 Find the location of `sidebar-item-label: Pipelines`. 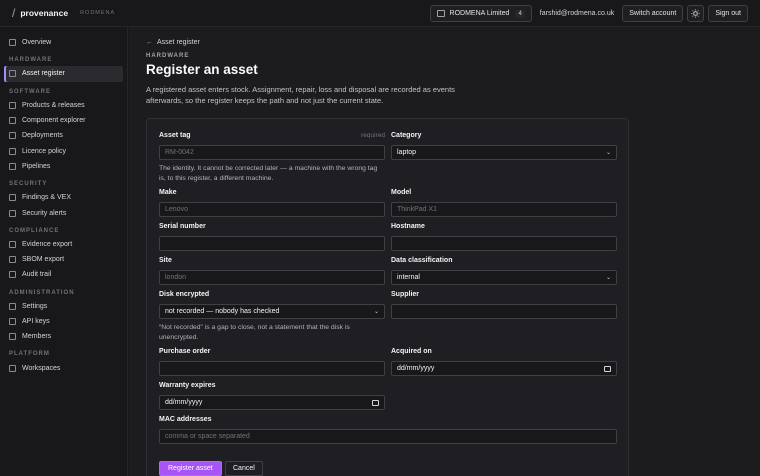

sidebar-item-label: Pipelines is located at coordinates (36, 166).